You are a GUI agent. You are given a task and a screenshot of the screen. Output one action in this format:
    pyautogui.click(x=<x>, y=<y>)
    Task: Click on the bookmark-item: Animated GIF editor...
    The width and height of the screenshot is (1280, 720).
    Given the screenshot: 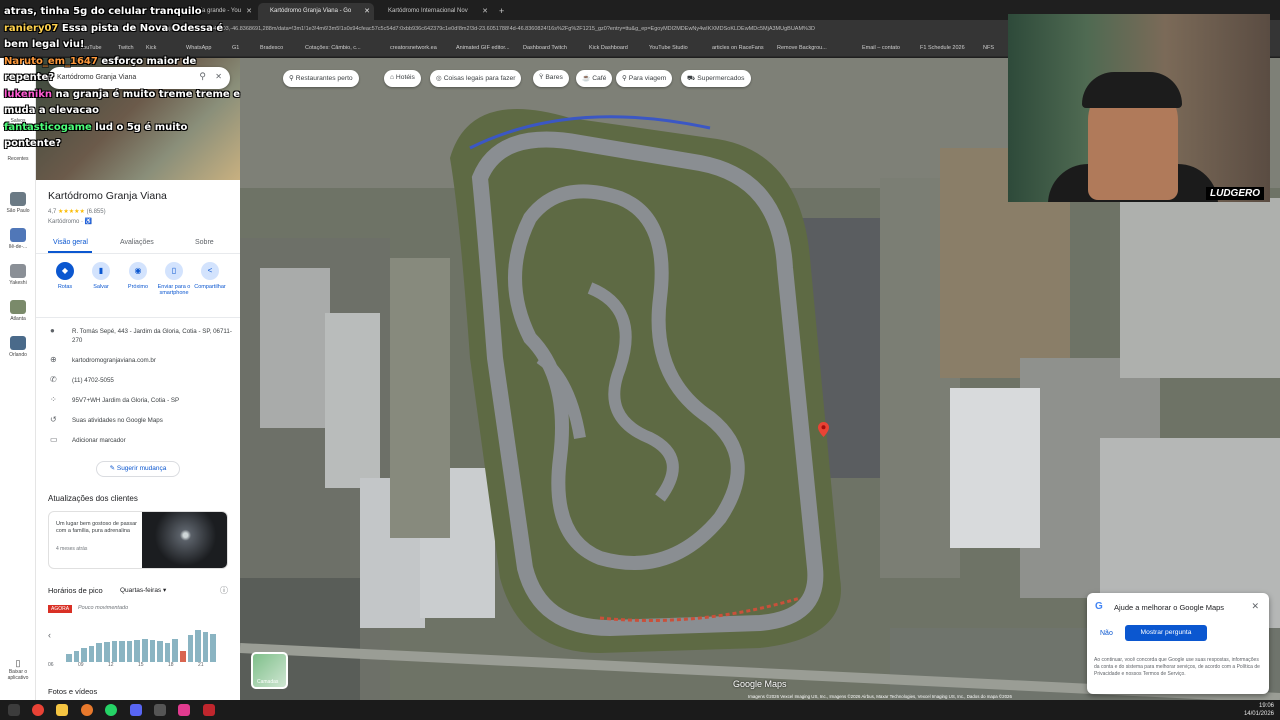 What is the action you would take?
    pyautogui.click(x=483, y=48)
    